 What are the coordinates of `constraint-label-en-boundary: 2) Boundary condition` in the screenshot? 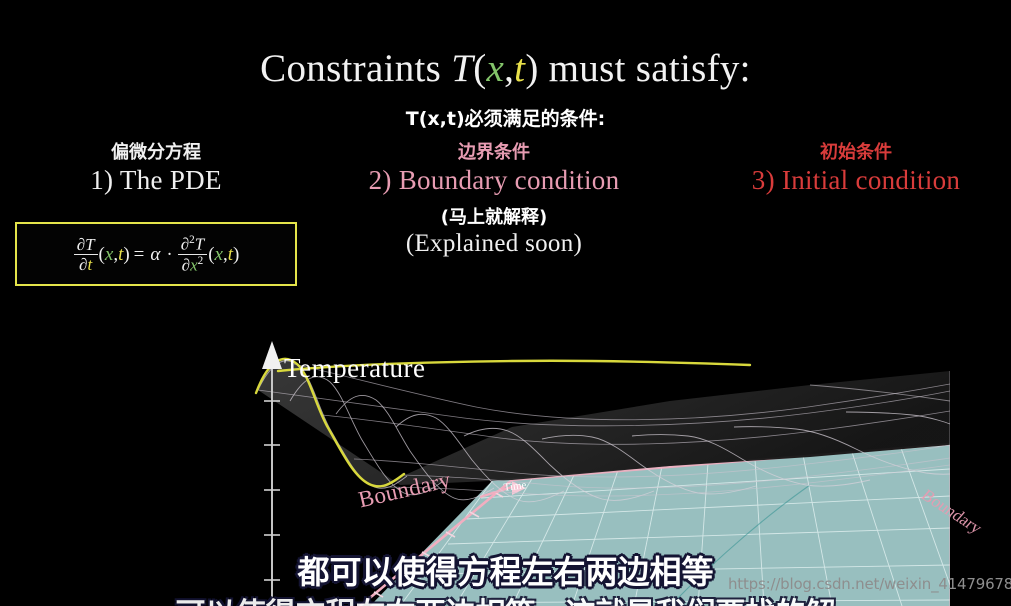 It's located at (494, 180).